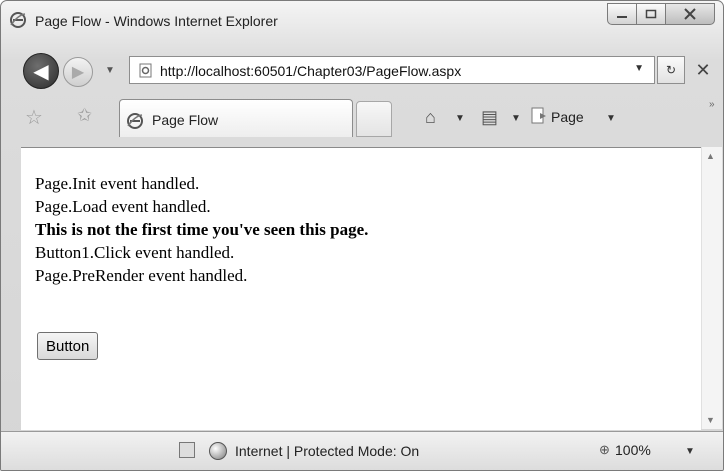  What do you see at coordinates (145, 70) in the screenshot?
I see `page-icon` at bounding box center [145, 70].